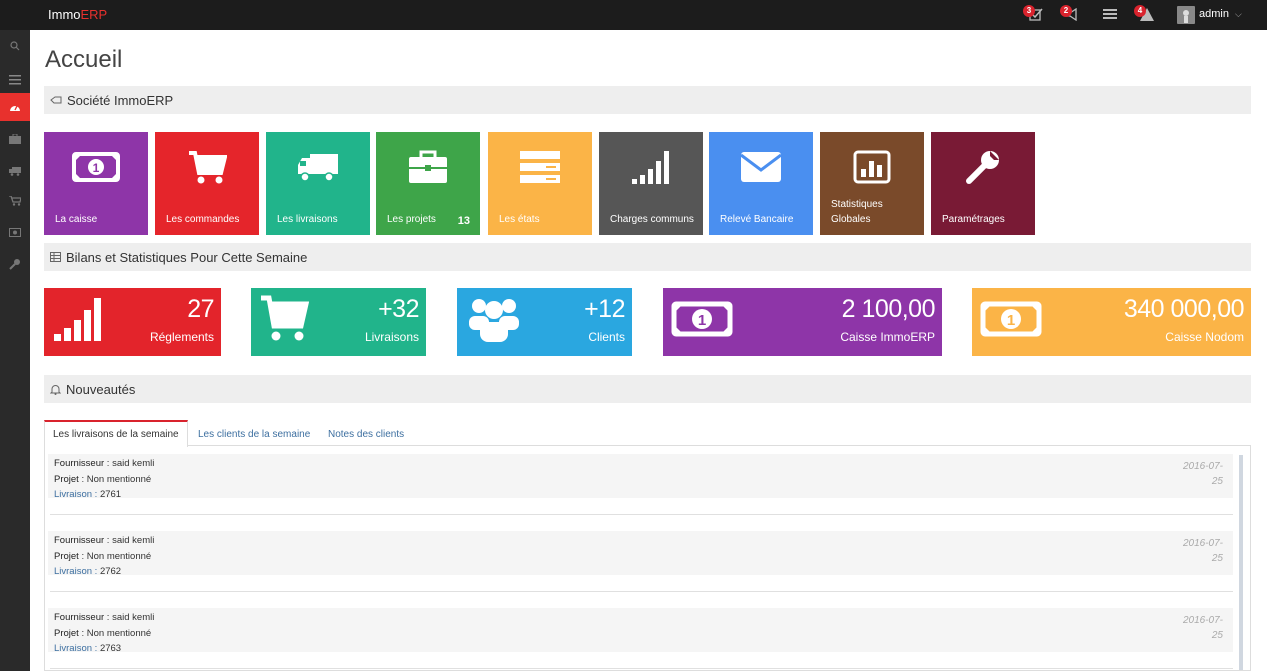 Image resolution: width=1267 pixels, height=671 pixels. What do you see at coordinates (1184, 309) in the screenshot?
I see `stat-value: 340 000,00` at bounding box center [1184, 309].